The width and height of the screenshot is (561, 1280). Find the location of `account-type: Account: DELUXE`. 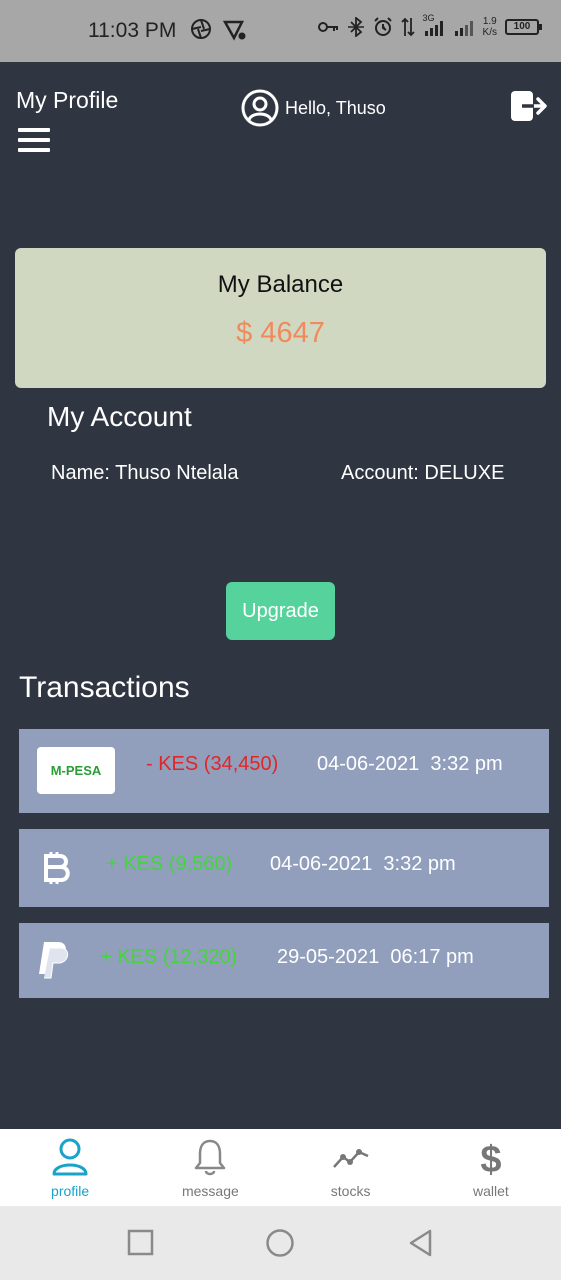

account-type: Account: DELUXE is located at coordinates (423, 473).